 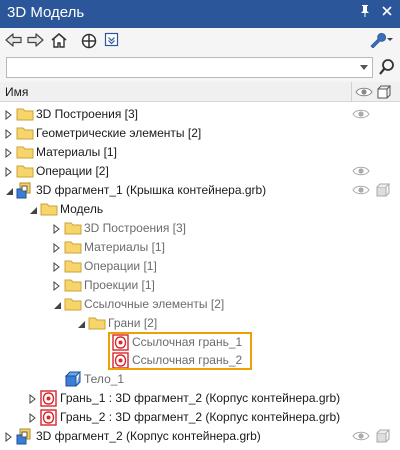 I want to click on name-column-header: Имя, so click(x=16, y=92).